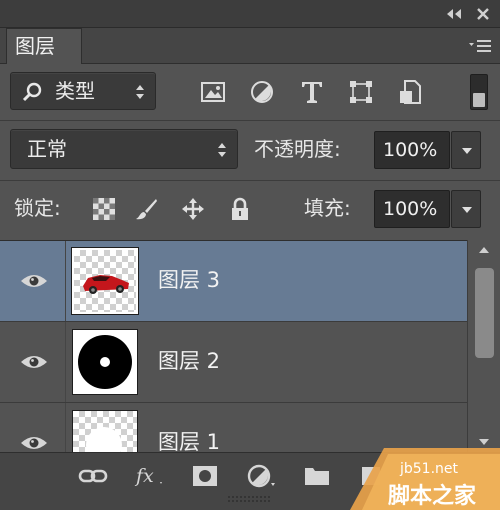 This screenshot has height=510, width=500. I want to click on lock-position-icon, so click(193, 209).